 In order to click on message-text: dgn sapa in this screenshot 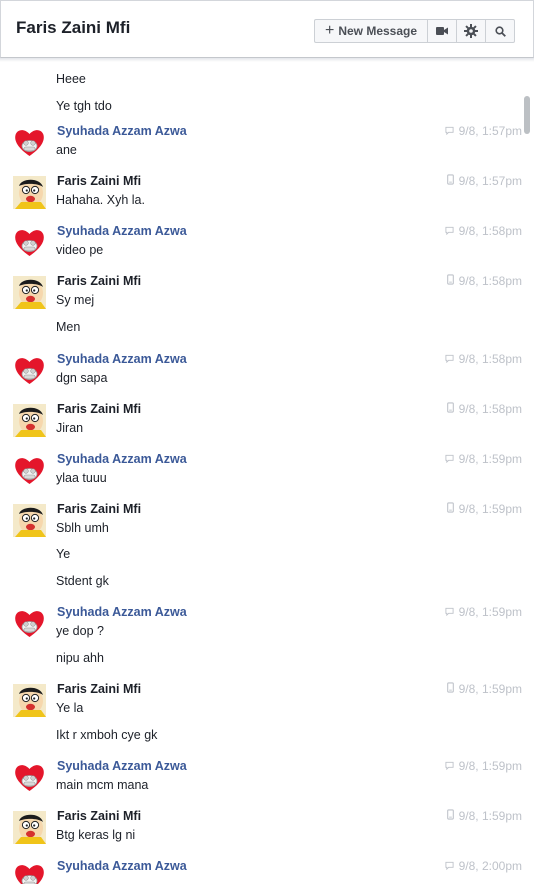, I will do `click(82, 378)`.